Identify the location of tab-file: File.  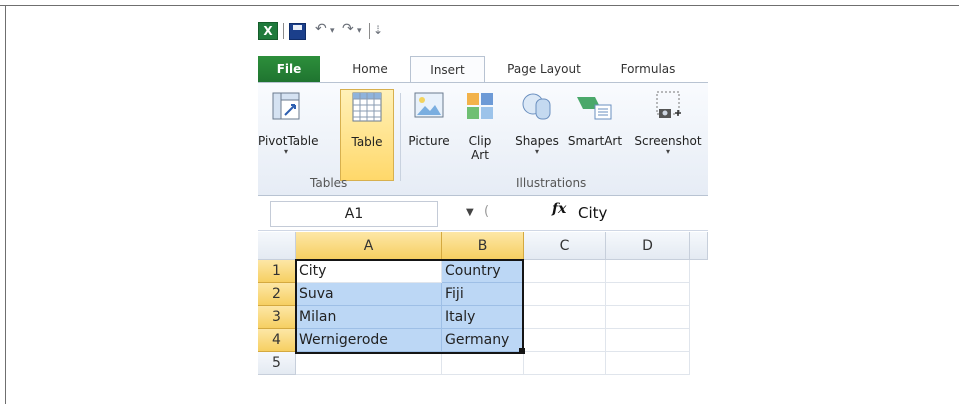
(289, 69).